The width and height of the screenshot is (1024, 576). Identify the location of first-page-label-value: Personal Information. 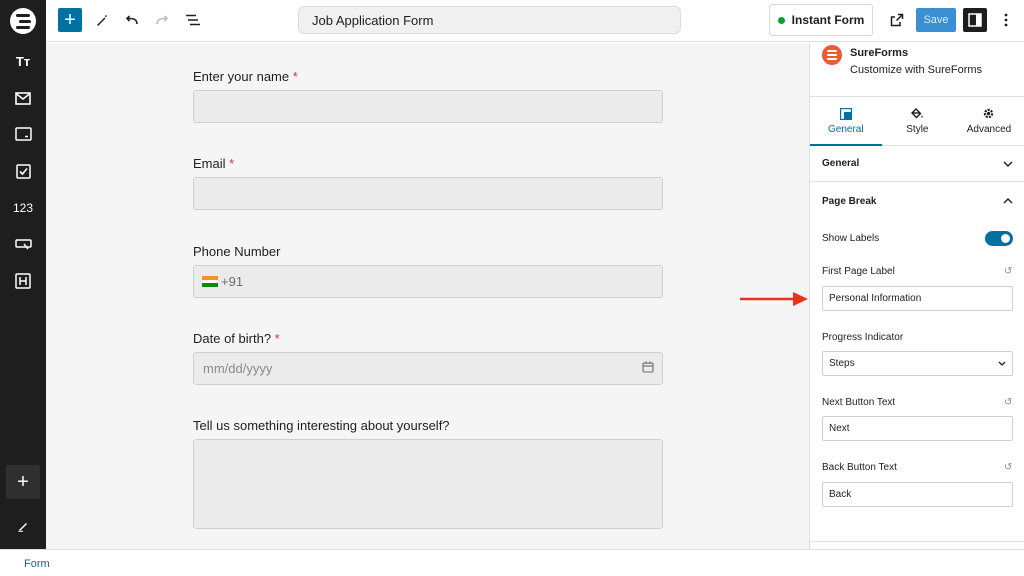
(875, 298).